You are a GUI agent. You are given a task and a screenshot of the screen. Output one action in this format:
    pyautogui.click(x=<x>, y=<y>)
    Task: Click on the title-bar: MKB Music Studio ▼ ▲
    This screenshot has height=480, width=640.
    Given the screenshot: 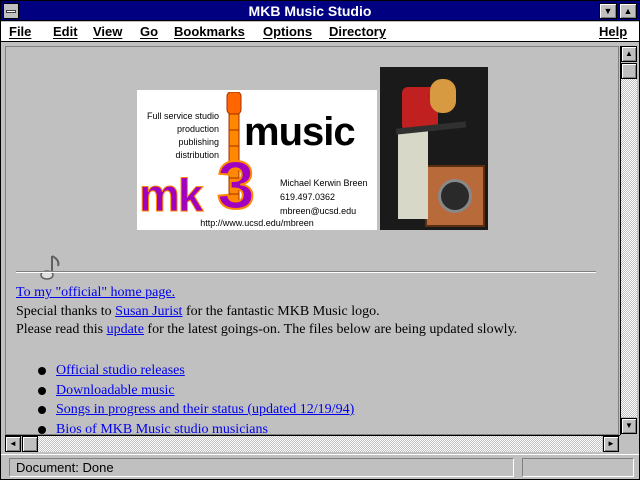 What is the action you would take?
    pyautogui.click(x=320, y=11)
    